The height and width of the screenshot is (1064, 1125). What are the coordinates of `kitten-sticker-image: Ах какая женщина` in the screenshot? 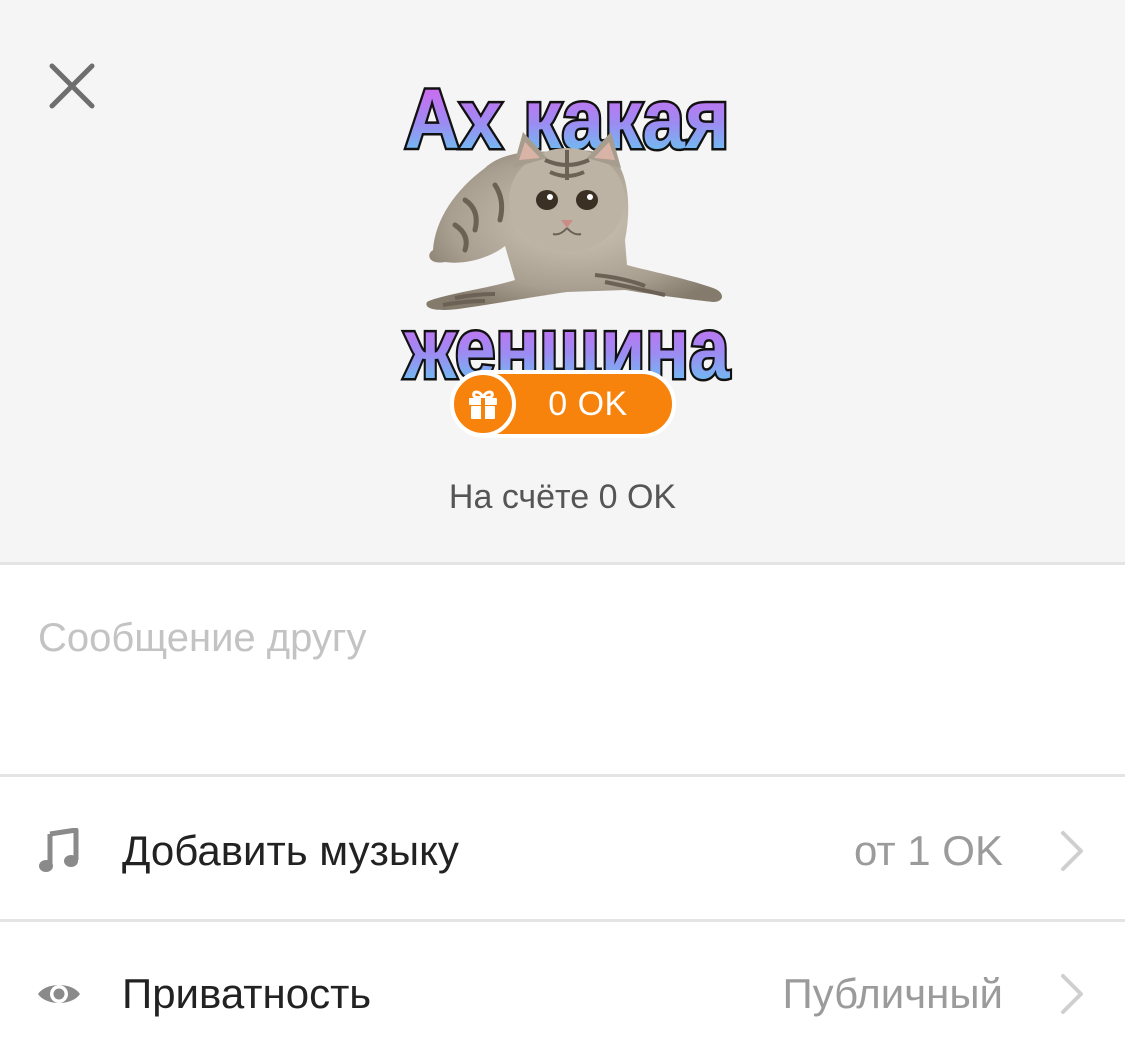 It's located at (567, 233).